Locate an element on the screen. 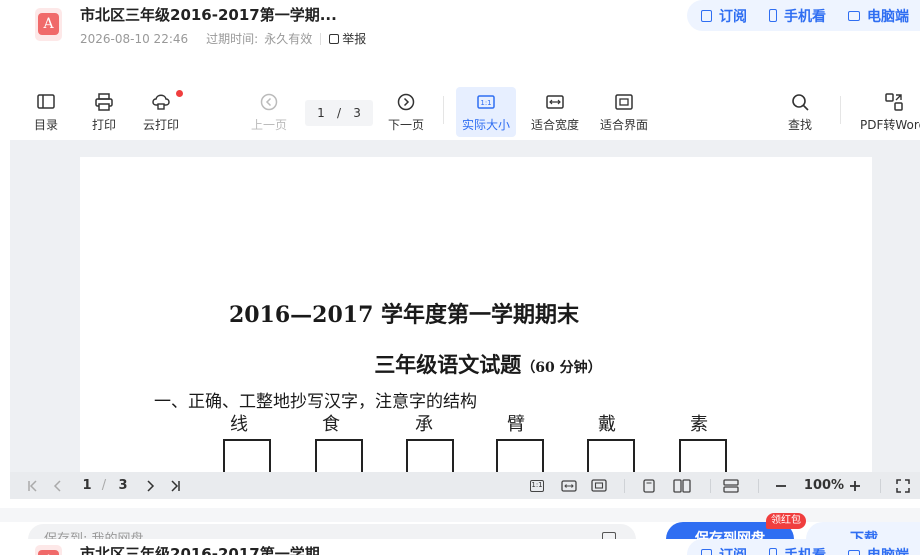 The height and width of the screenshot is (555, 920). pdf-file-icon: A is located at coordinates (48, 24).